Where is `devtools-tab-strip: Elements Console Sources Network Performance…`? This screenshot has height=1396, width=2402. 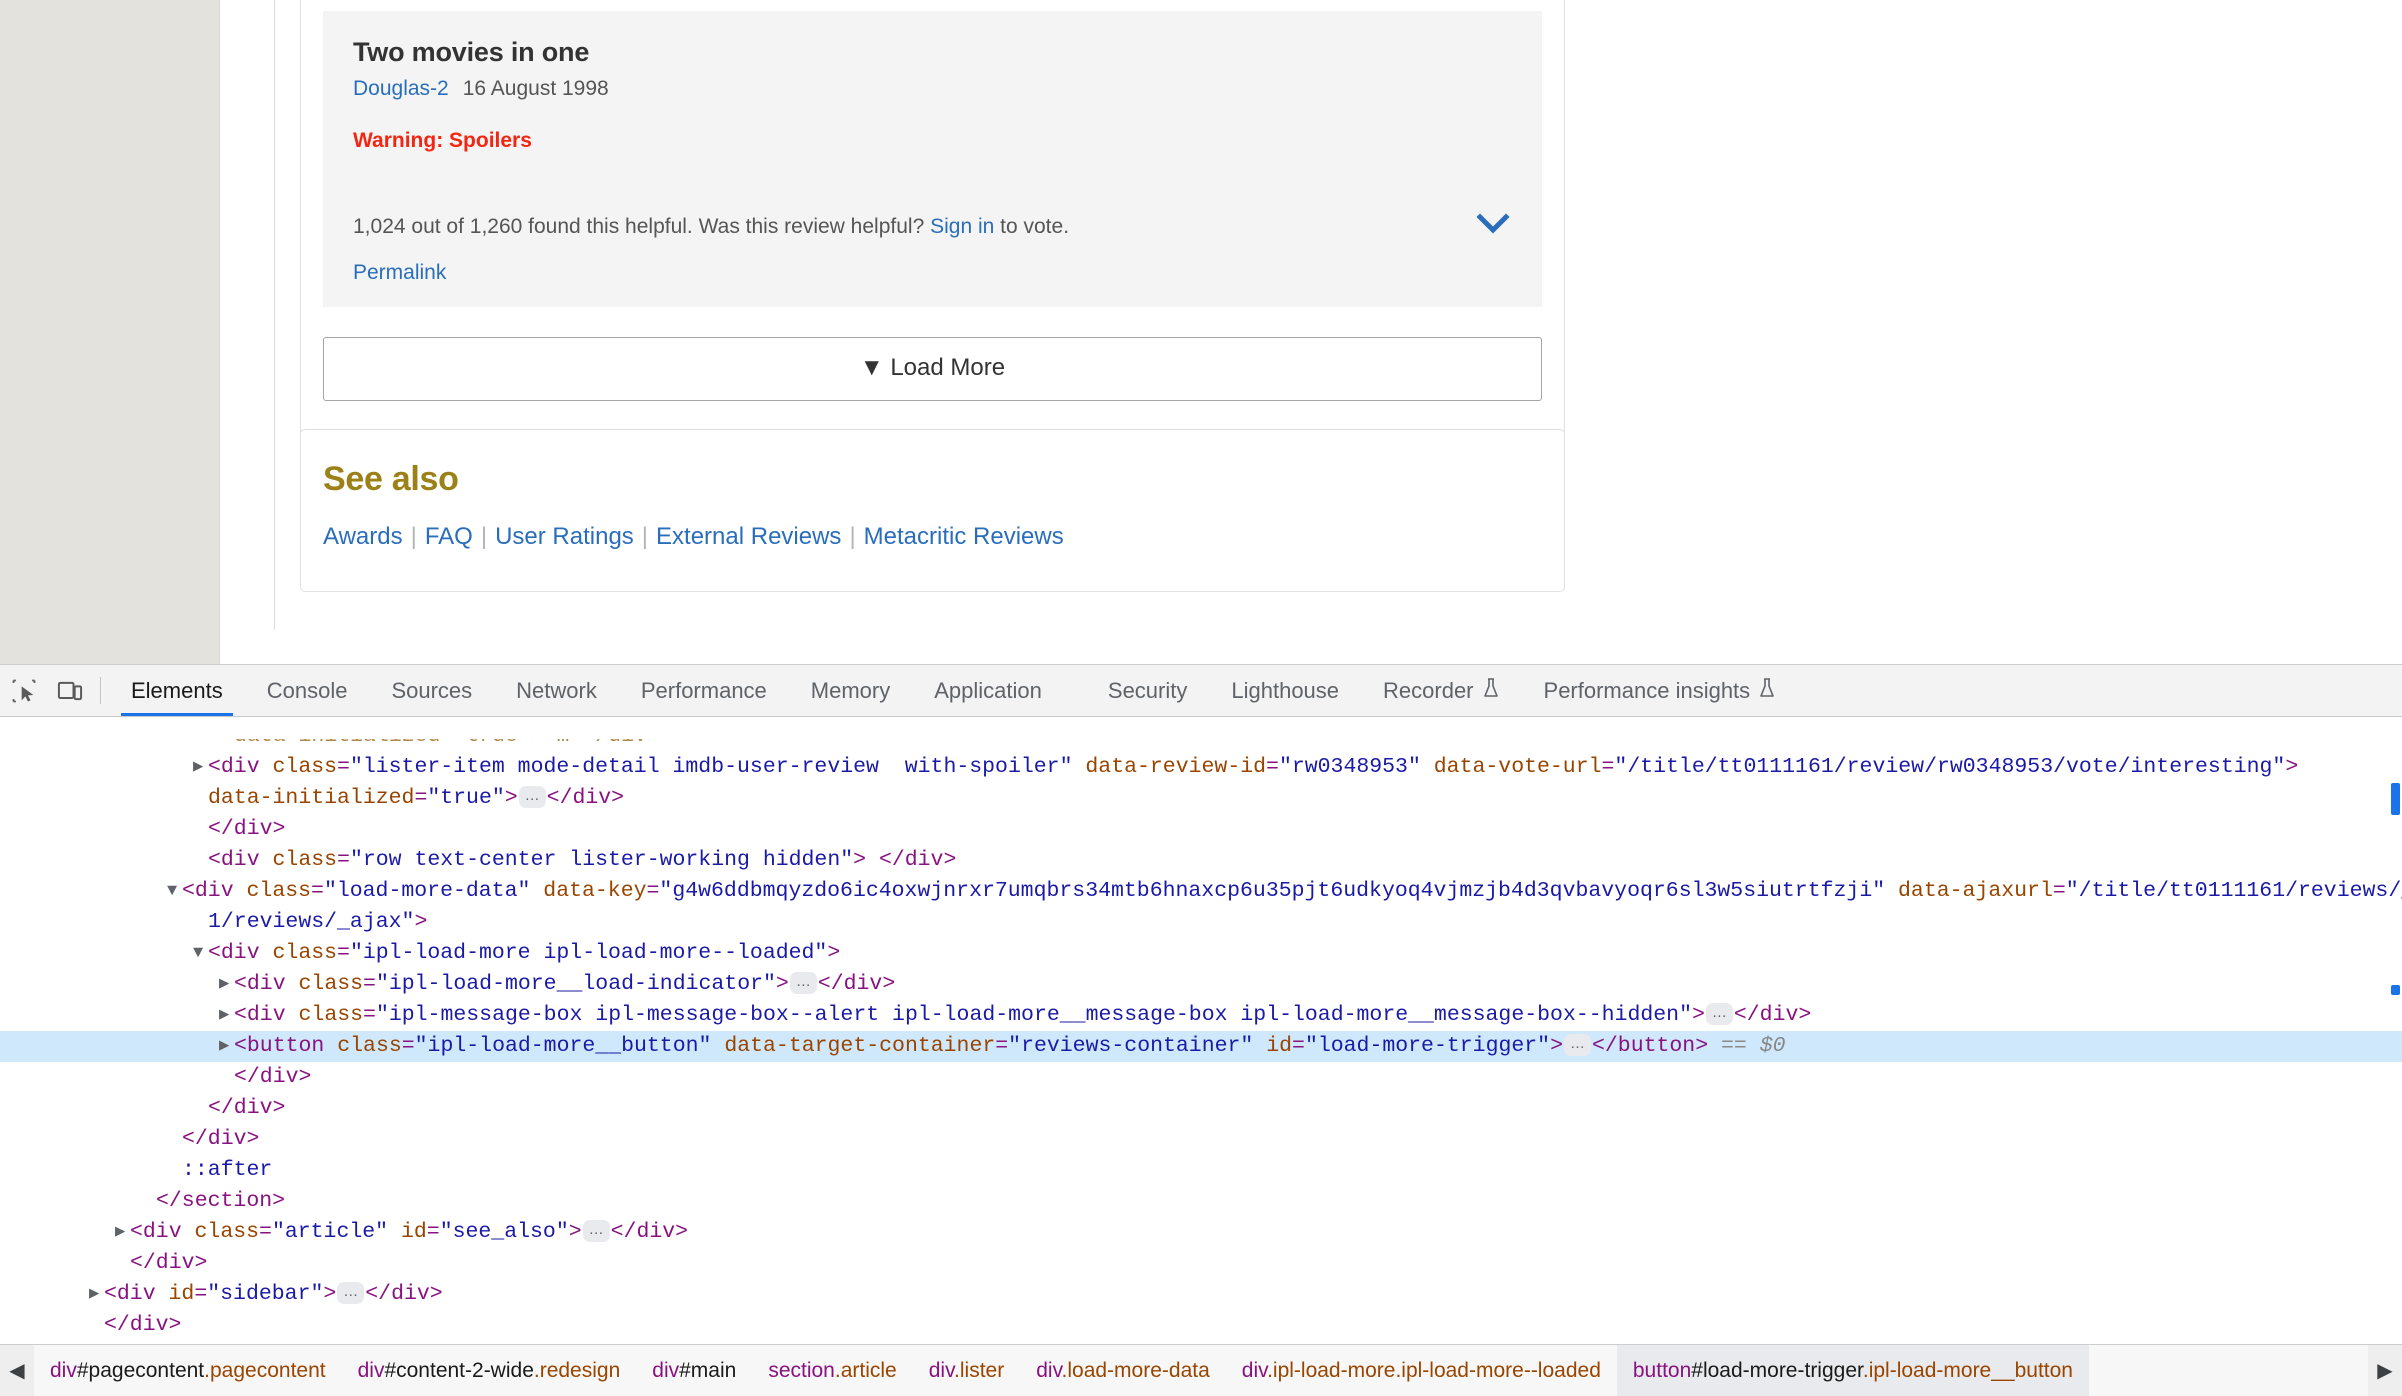 devtools-tab-strip: Elements Console Sources Network Performance… is located at coordinates (953, 690).